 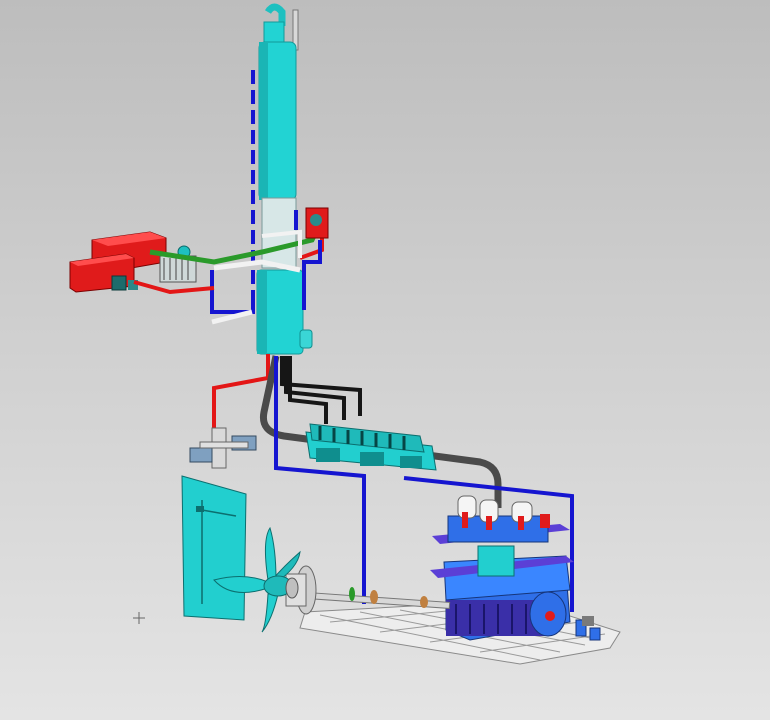 I want to click on auxiliary-generator, so click(x=371, y=447).